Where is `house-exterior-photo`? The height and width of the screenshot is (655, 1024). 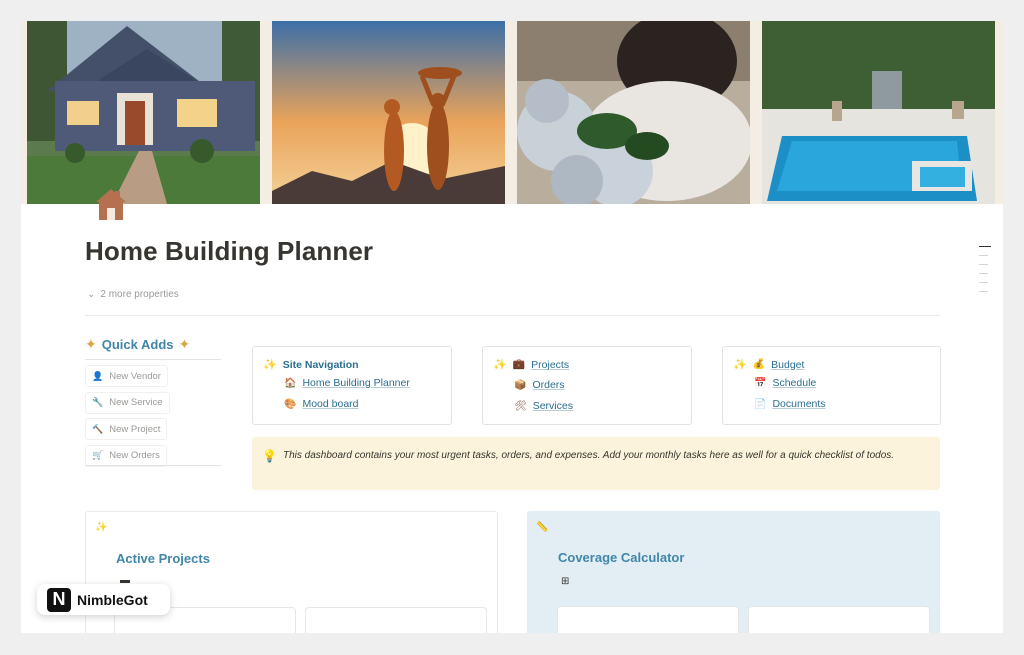
house-exterior-photo is located at coordinates (143, 112).